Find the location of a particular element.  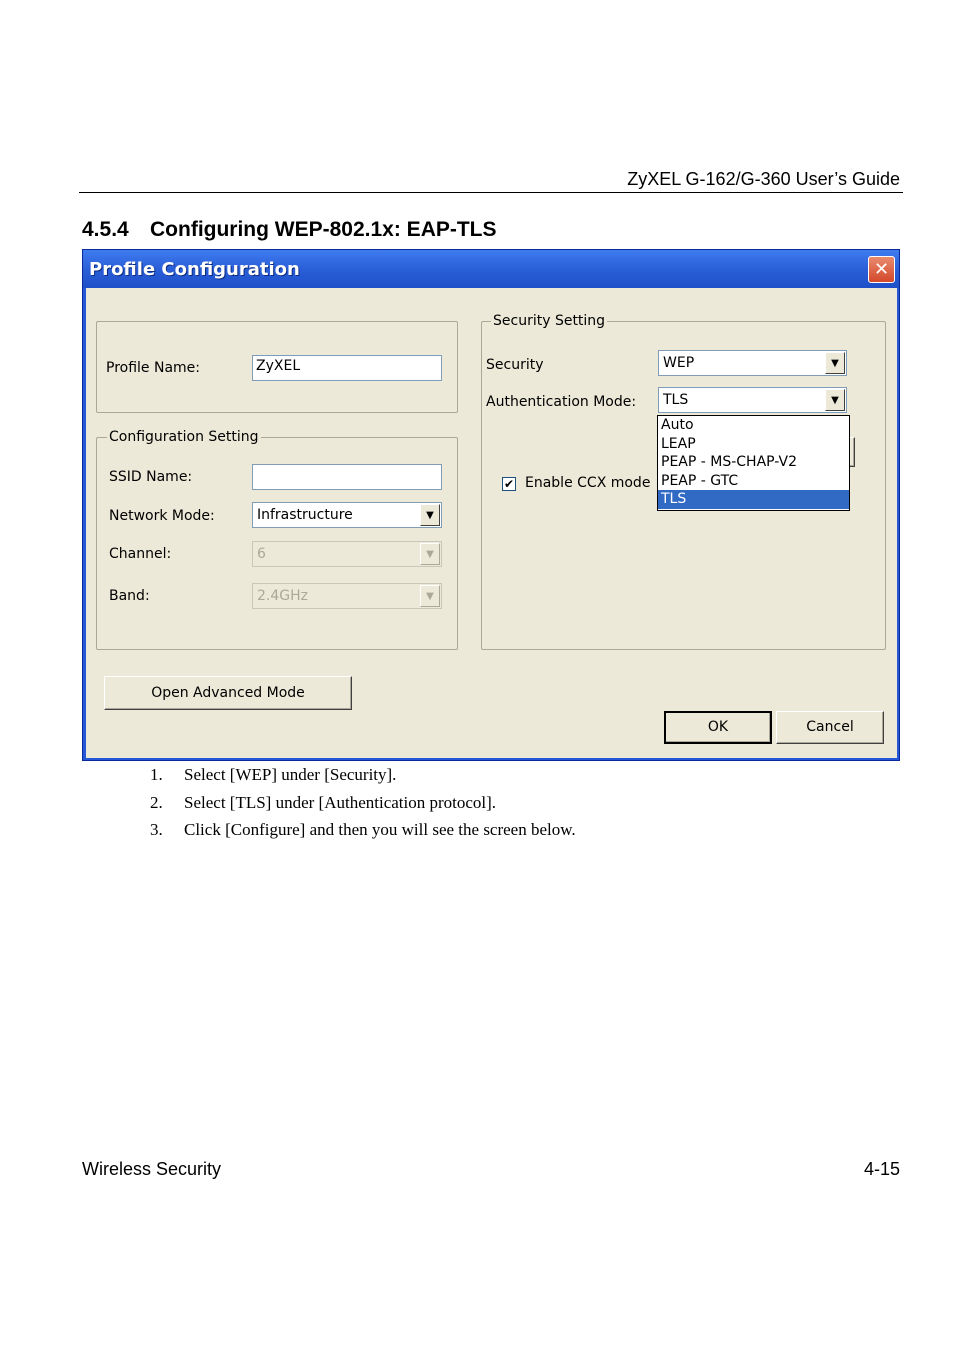

step-number: 3. is located at coordinates (156, 829).